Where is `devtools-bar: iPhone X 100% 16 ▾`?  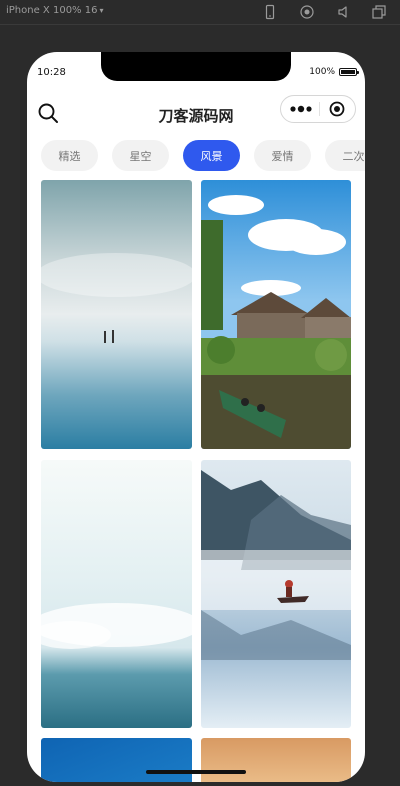
devtools-bar: iPhone X 100% 16 ▾ is located at coordinates (200, 12).